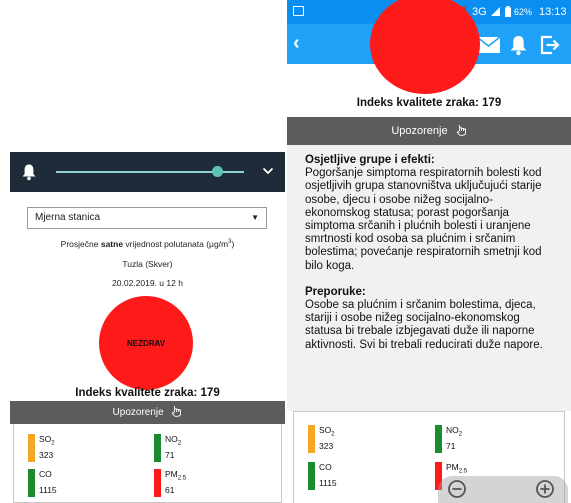  Describe the element at coordinates (335, 291) in the screenshot. I see `recommendations-heading: Preporuke:` at that location.